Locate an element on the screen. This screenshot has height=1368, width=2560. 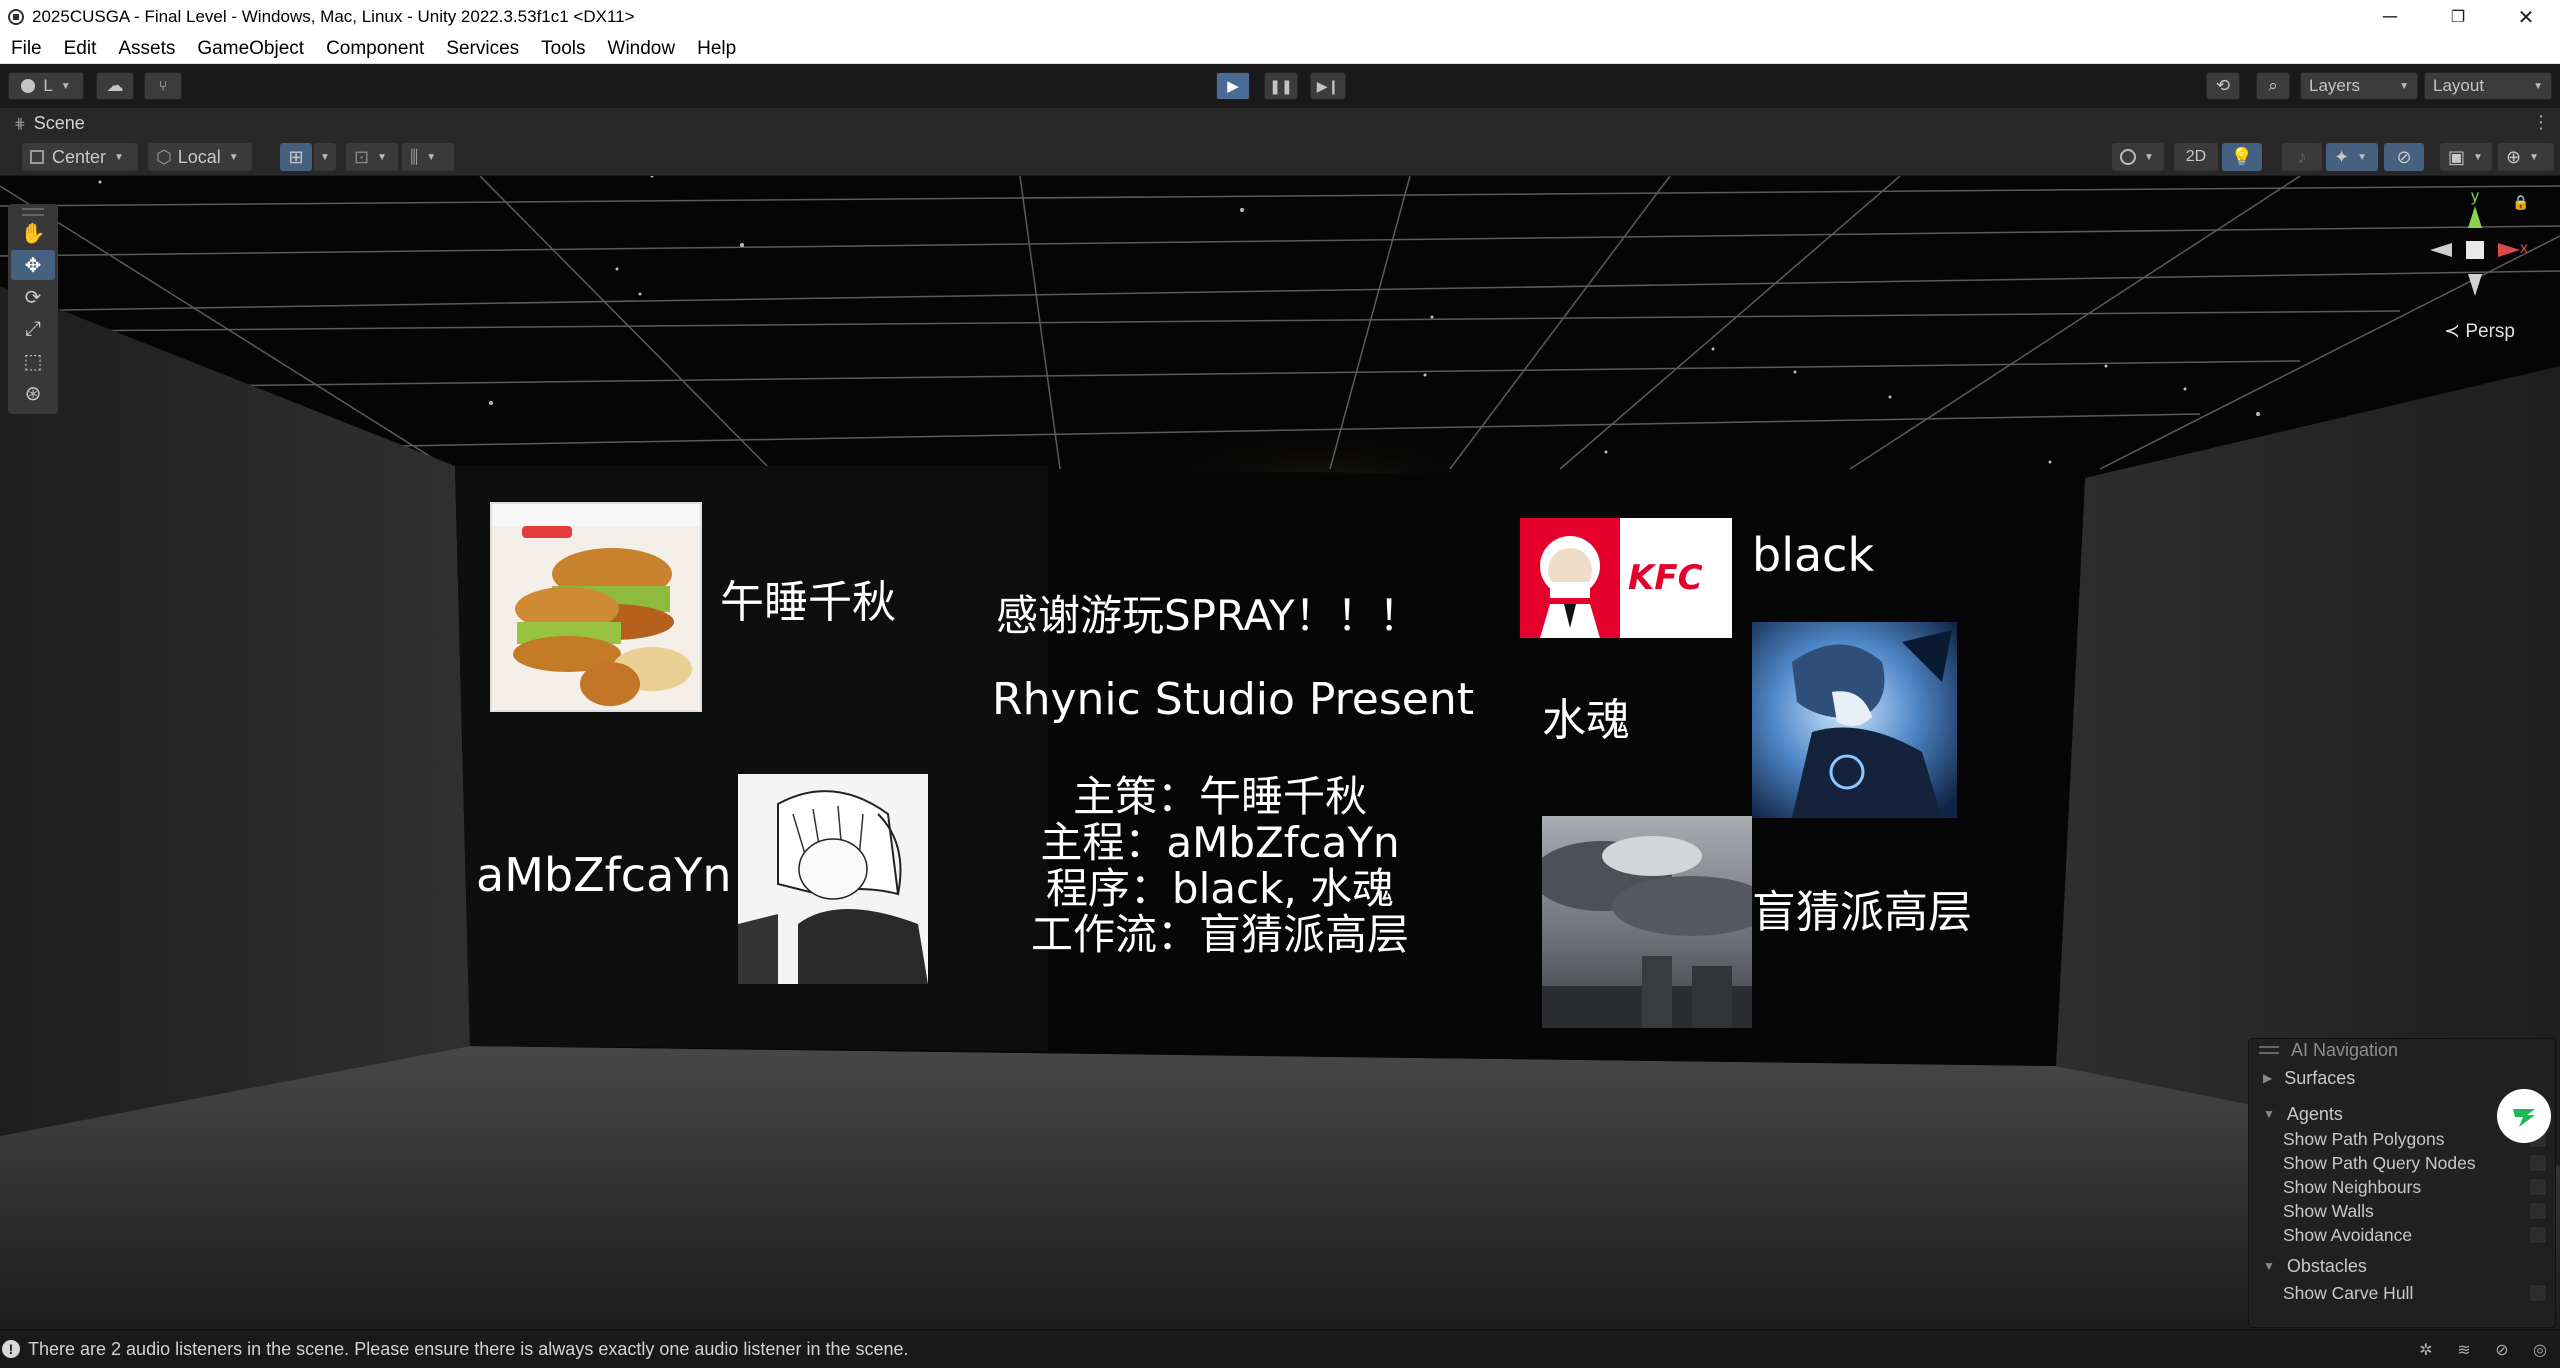
menu-help: Help is located at coordinates (716, 49).